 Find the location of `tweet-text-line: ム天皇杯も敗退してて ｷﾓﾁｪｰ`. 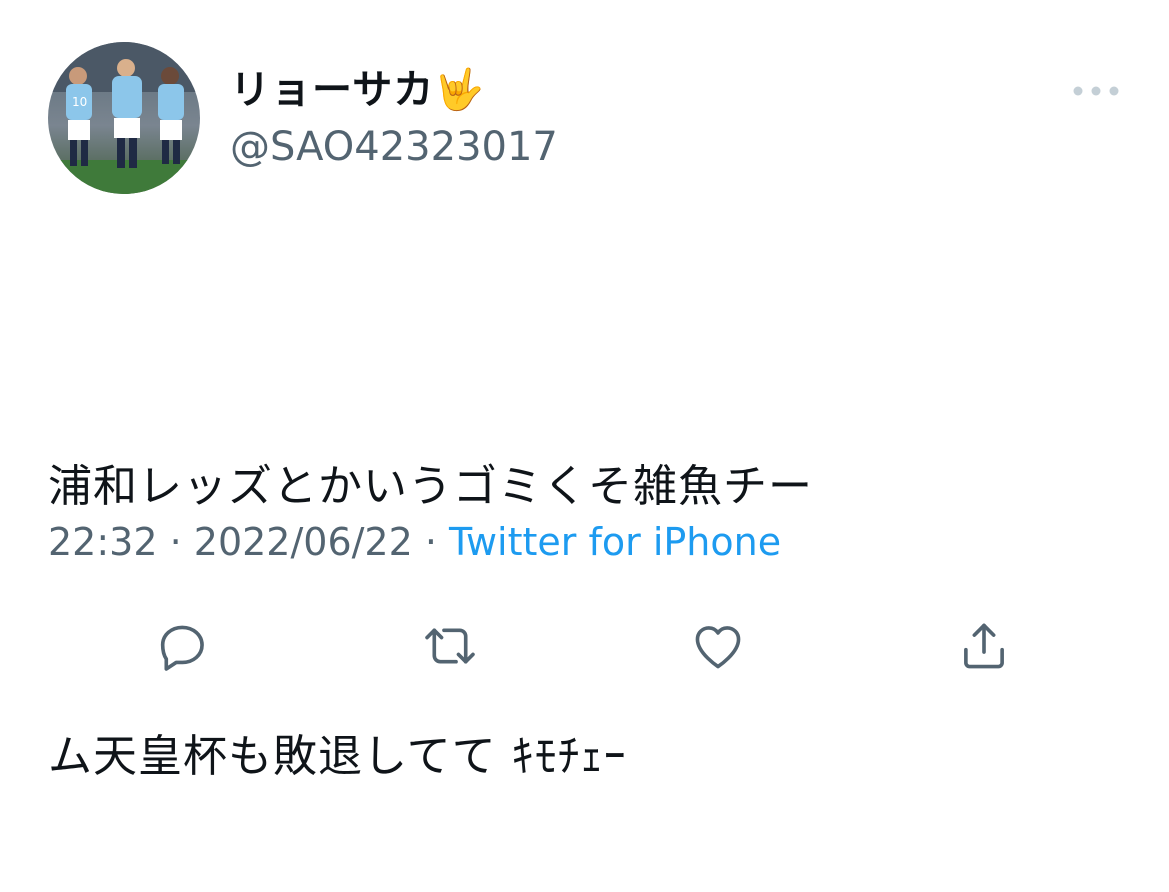

tweet-text-line: ム天皇杯も敗退してて ｷﾓﾁｪｰ is located at coordinates (337, 756).